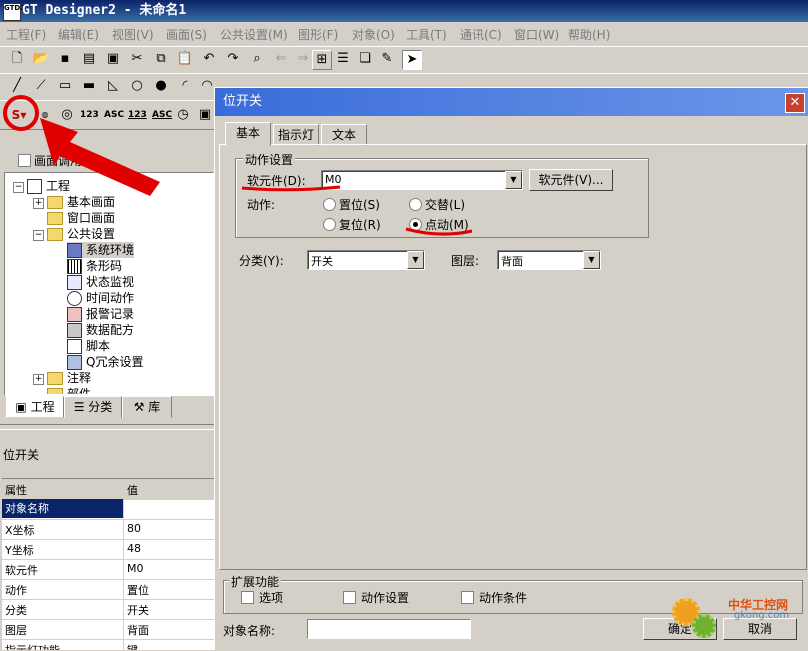 Image resolution: width=808 pixels, height=651 pixels. I want to click on action-condition-checkbox, so click(467, 597).